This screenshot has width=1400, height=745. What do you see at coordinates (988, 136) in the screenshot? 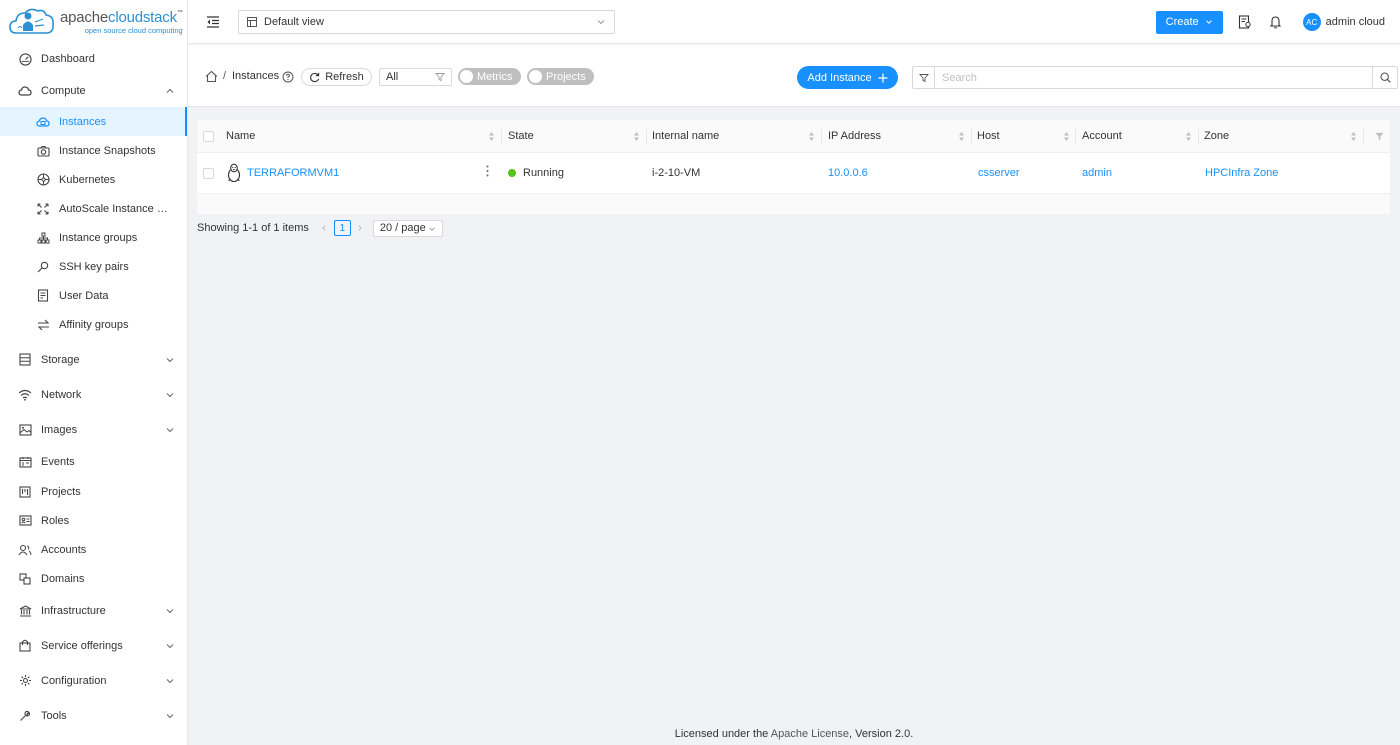
I see `column-header-host: Host` at bounding box center [988, 136].